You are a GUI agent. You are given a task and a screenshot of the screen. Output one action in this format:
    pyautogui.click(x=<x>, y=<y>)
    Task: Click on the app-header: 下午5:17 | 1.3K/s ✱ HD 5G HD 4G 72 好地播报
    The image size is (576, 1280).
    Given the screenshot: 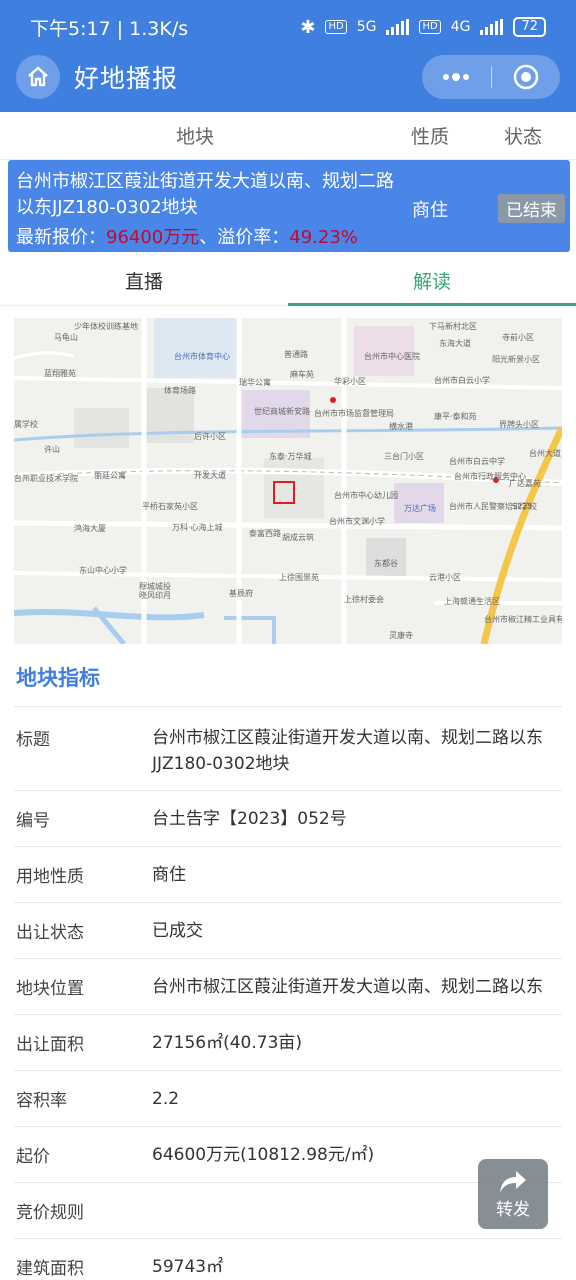 What is the action you would take?
    pyautogui.click(x=288, y=56)
    